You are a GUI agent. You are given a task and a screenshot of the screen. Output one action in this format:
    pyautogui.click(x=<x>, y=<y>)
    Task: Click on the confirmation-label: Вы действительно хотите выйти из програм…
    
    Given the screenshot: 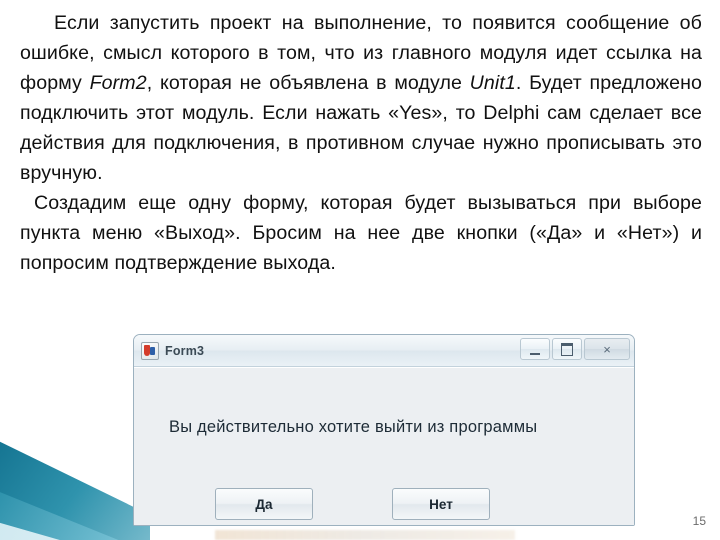 What is the action you would take?
    pyautogui.click(x=353, y=427)
    